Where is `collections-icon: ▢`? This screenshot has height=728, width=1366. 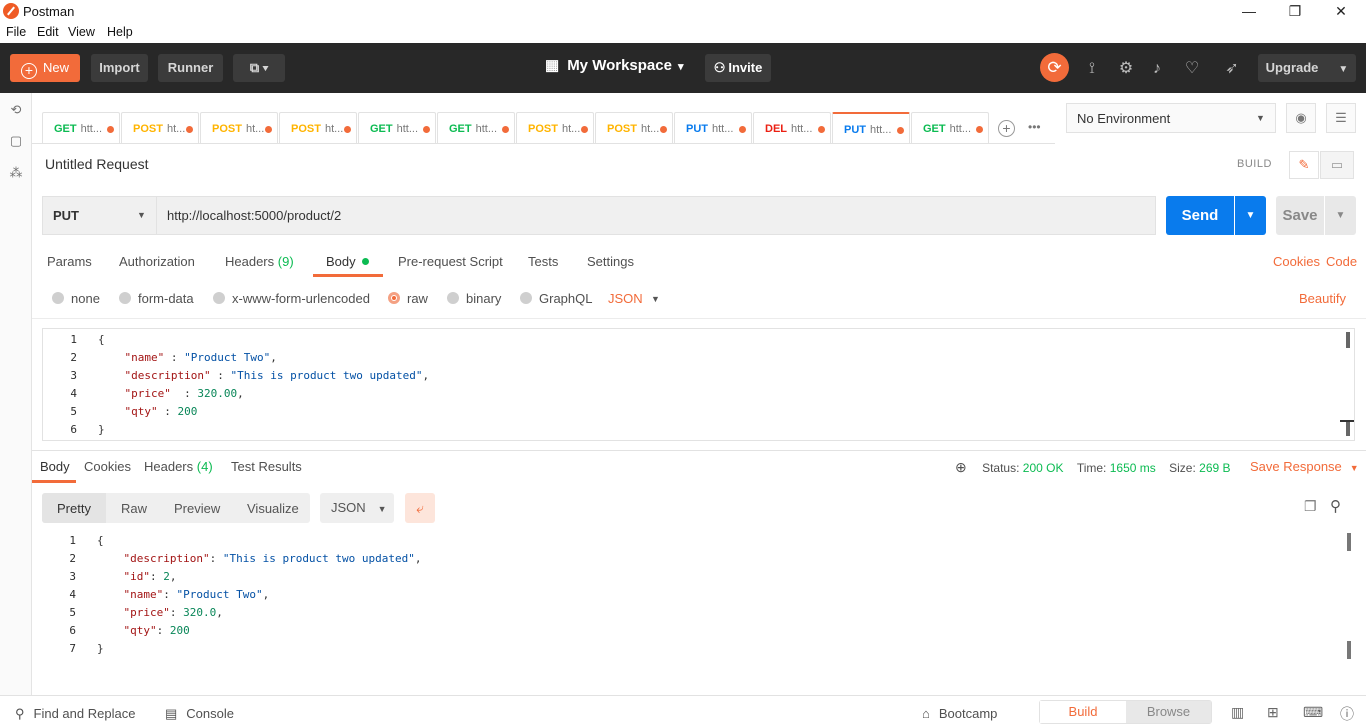 collections-icon: ▢ is located at coordinates (16, 141).